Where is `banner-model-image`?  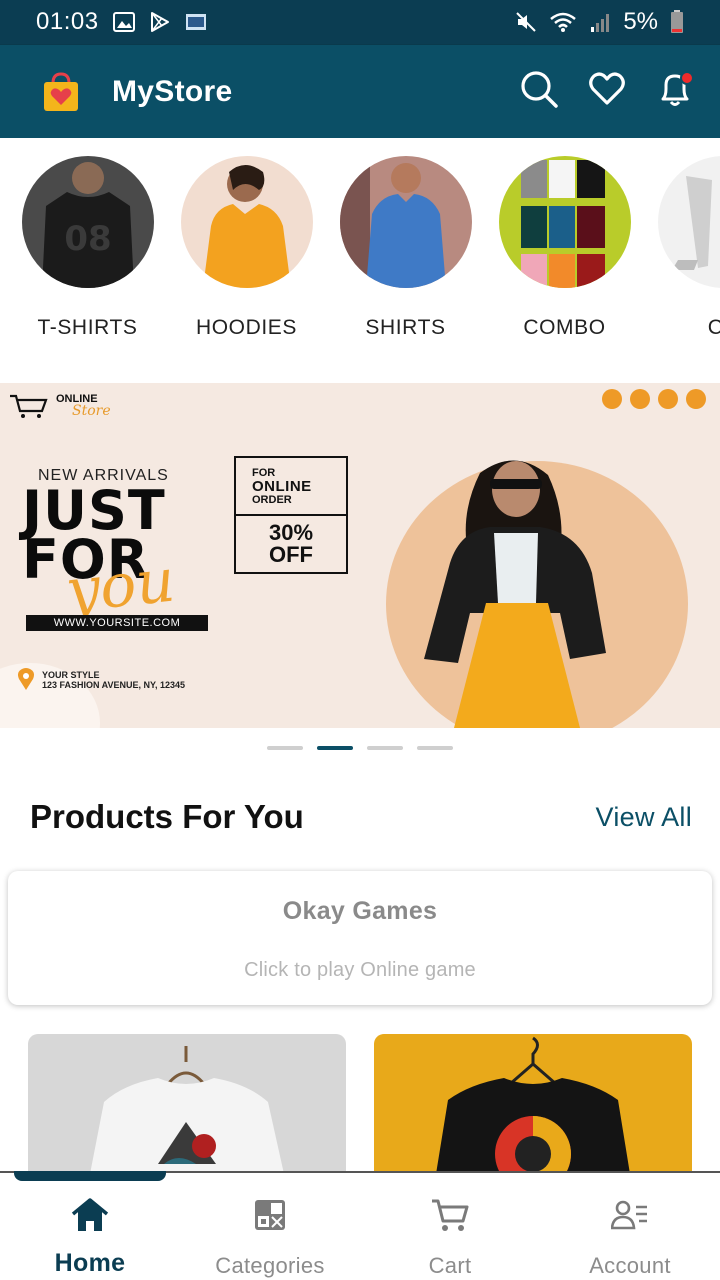 banner-model-image is located at coordinates (515, 590).